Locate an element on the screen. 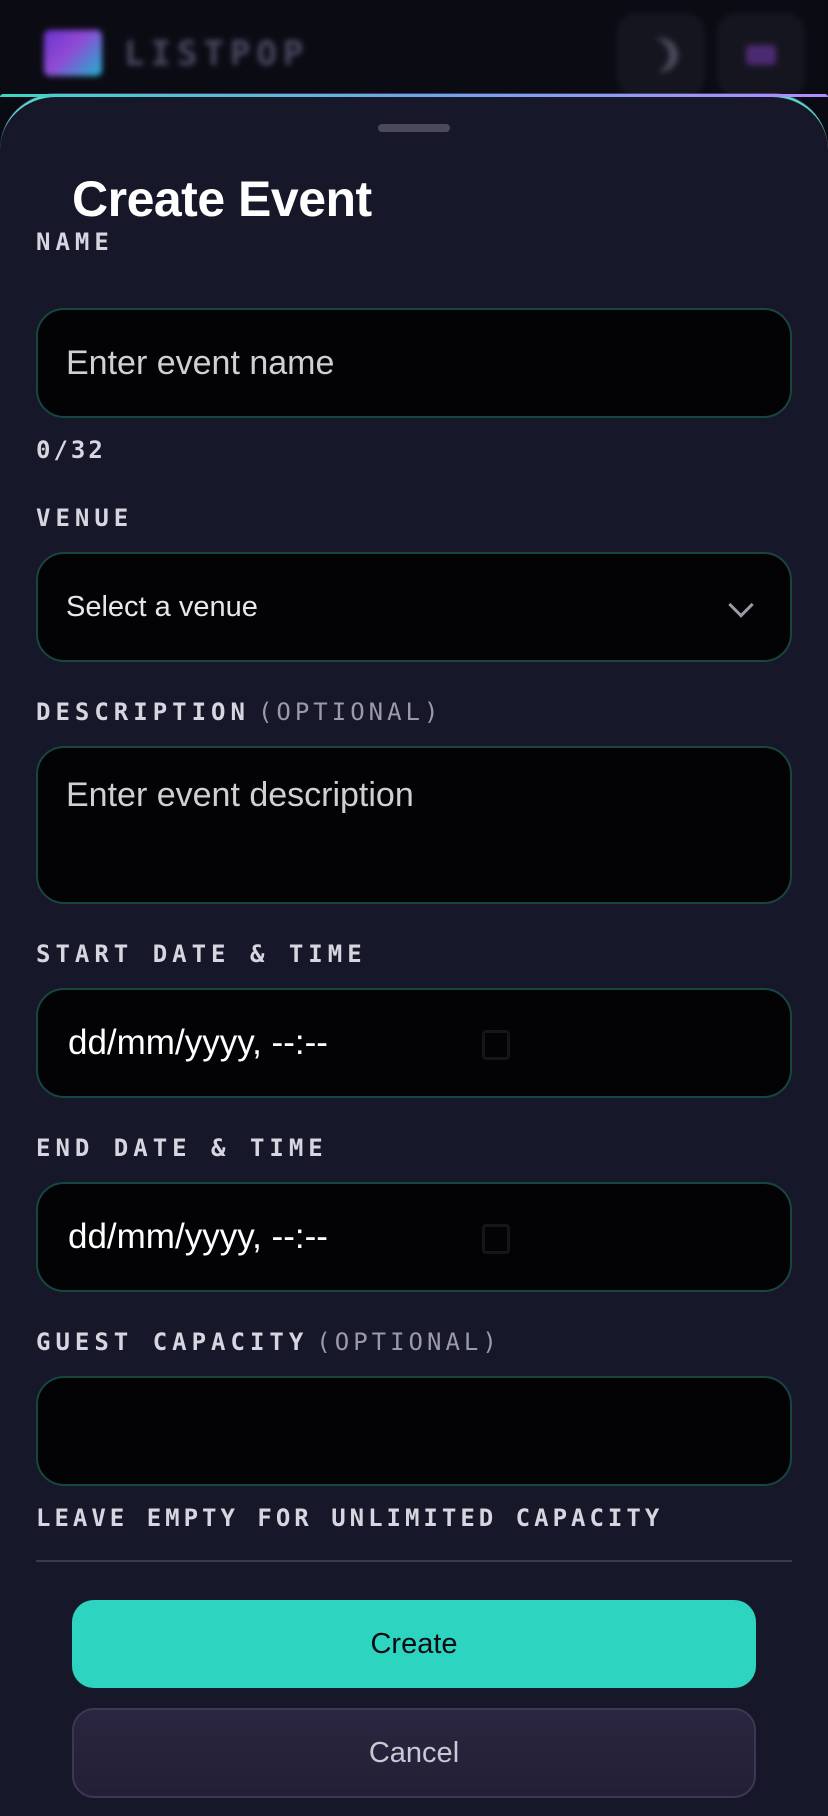 The width and height of the screenshot is (828, 1816). sheet-drag-handle is located at coordinates (414, 128).